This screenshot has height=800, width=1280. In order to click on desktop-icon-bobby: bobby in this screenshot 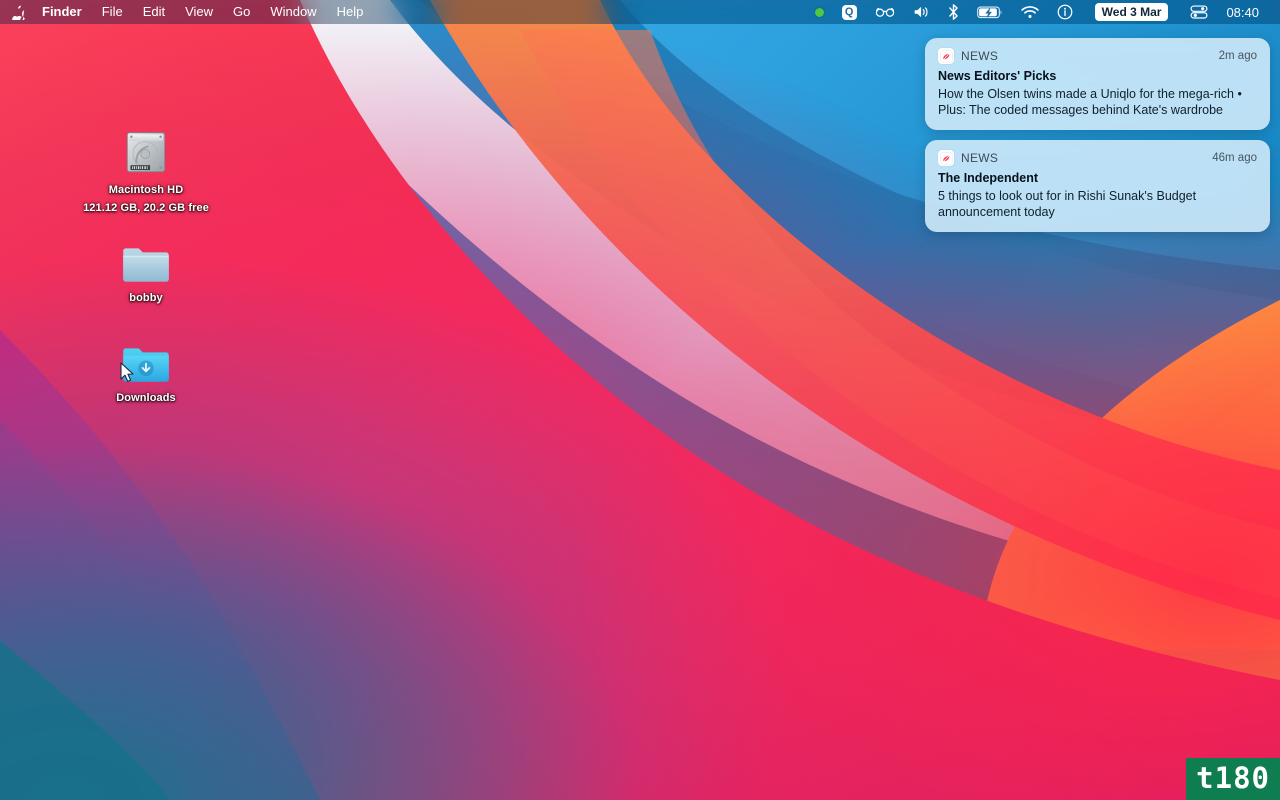, I will do `click(146, 269)`.